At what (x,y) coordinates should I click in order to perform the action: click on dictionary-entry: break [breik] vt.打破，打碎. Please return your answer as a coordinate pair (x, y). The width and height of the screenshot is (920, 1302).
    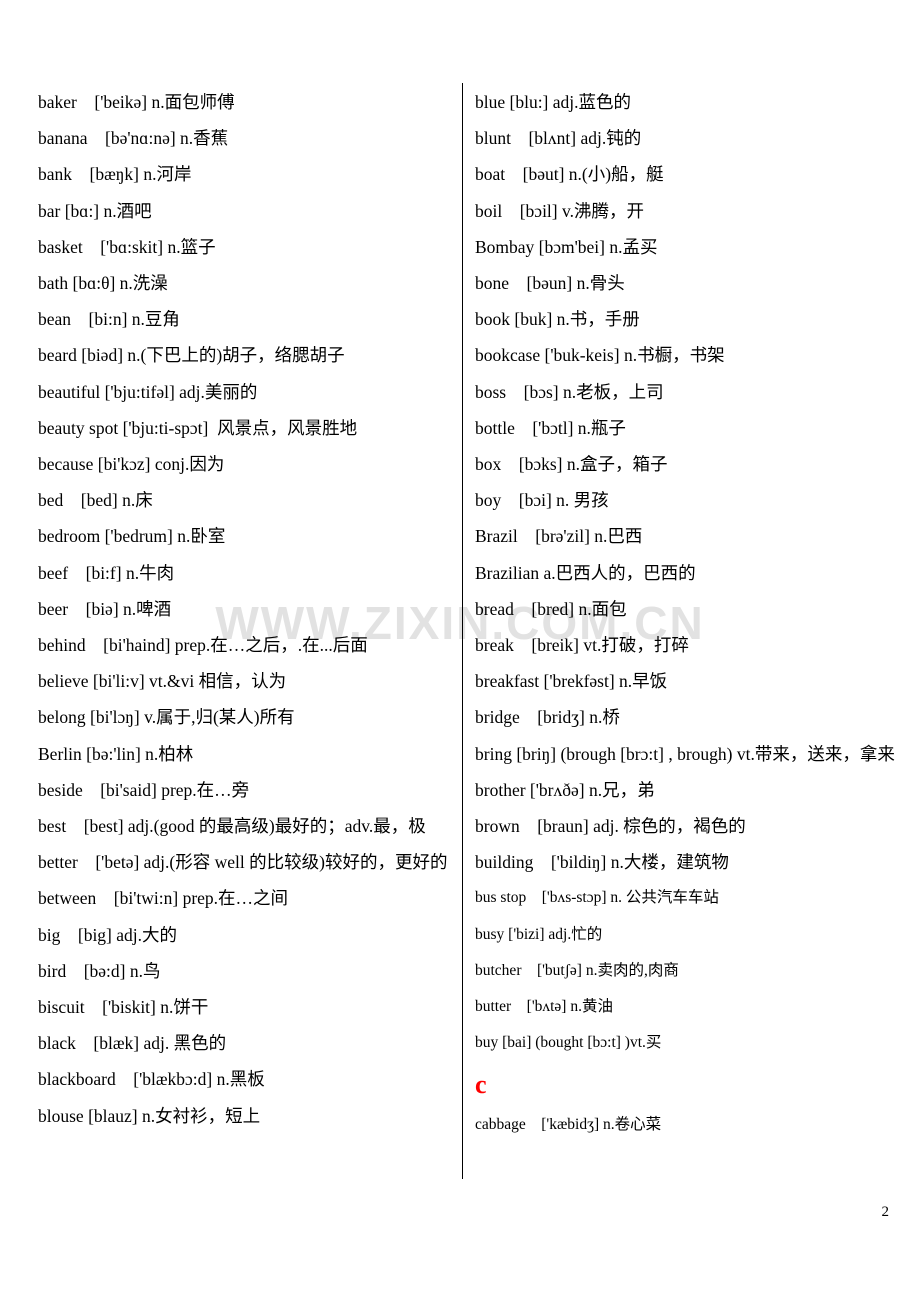
    Looking at the image, I should click on (582, 645).